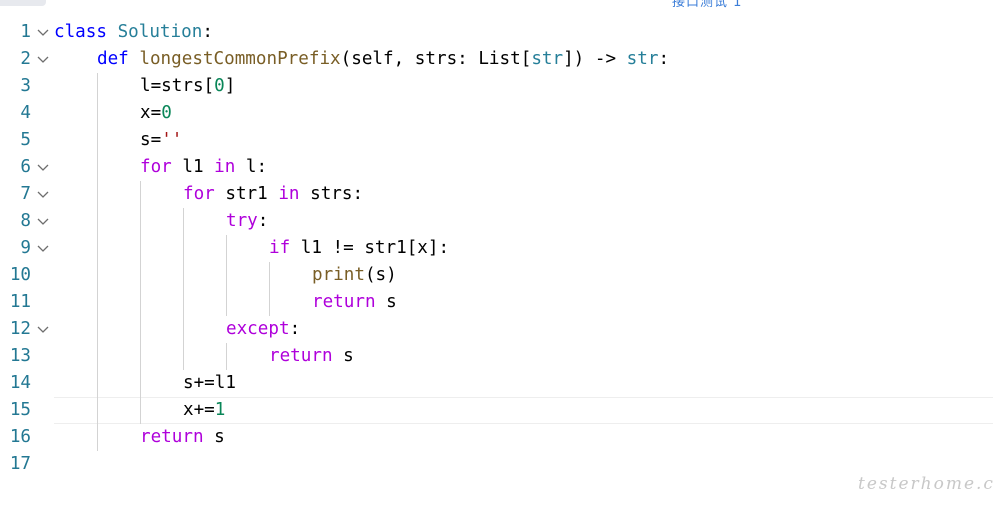 The height and width of the screenshot is (510, 993). Describe the element at coordinates (496, 410) in the screenshot. I see `code-line: 15 x+=1` at that location.